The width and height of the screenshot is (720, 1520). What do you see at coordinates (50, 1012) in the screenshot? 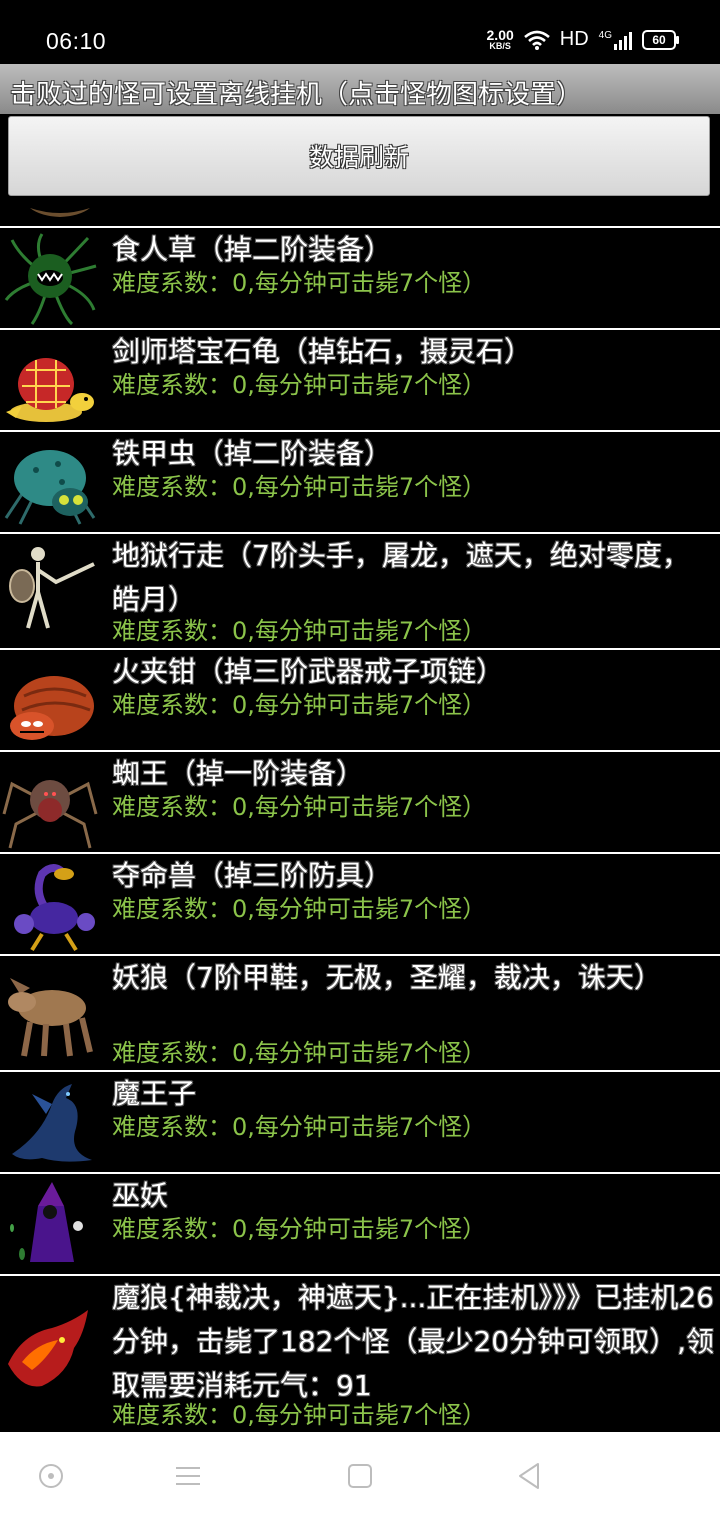
I see `demon-wolf-icon` at bounding box center [50, 1012].